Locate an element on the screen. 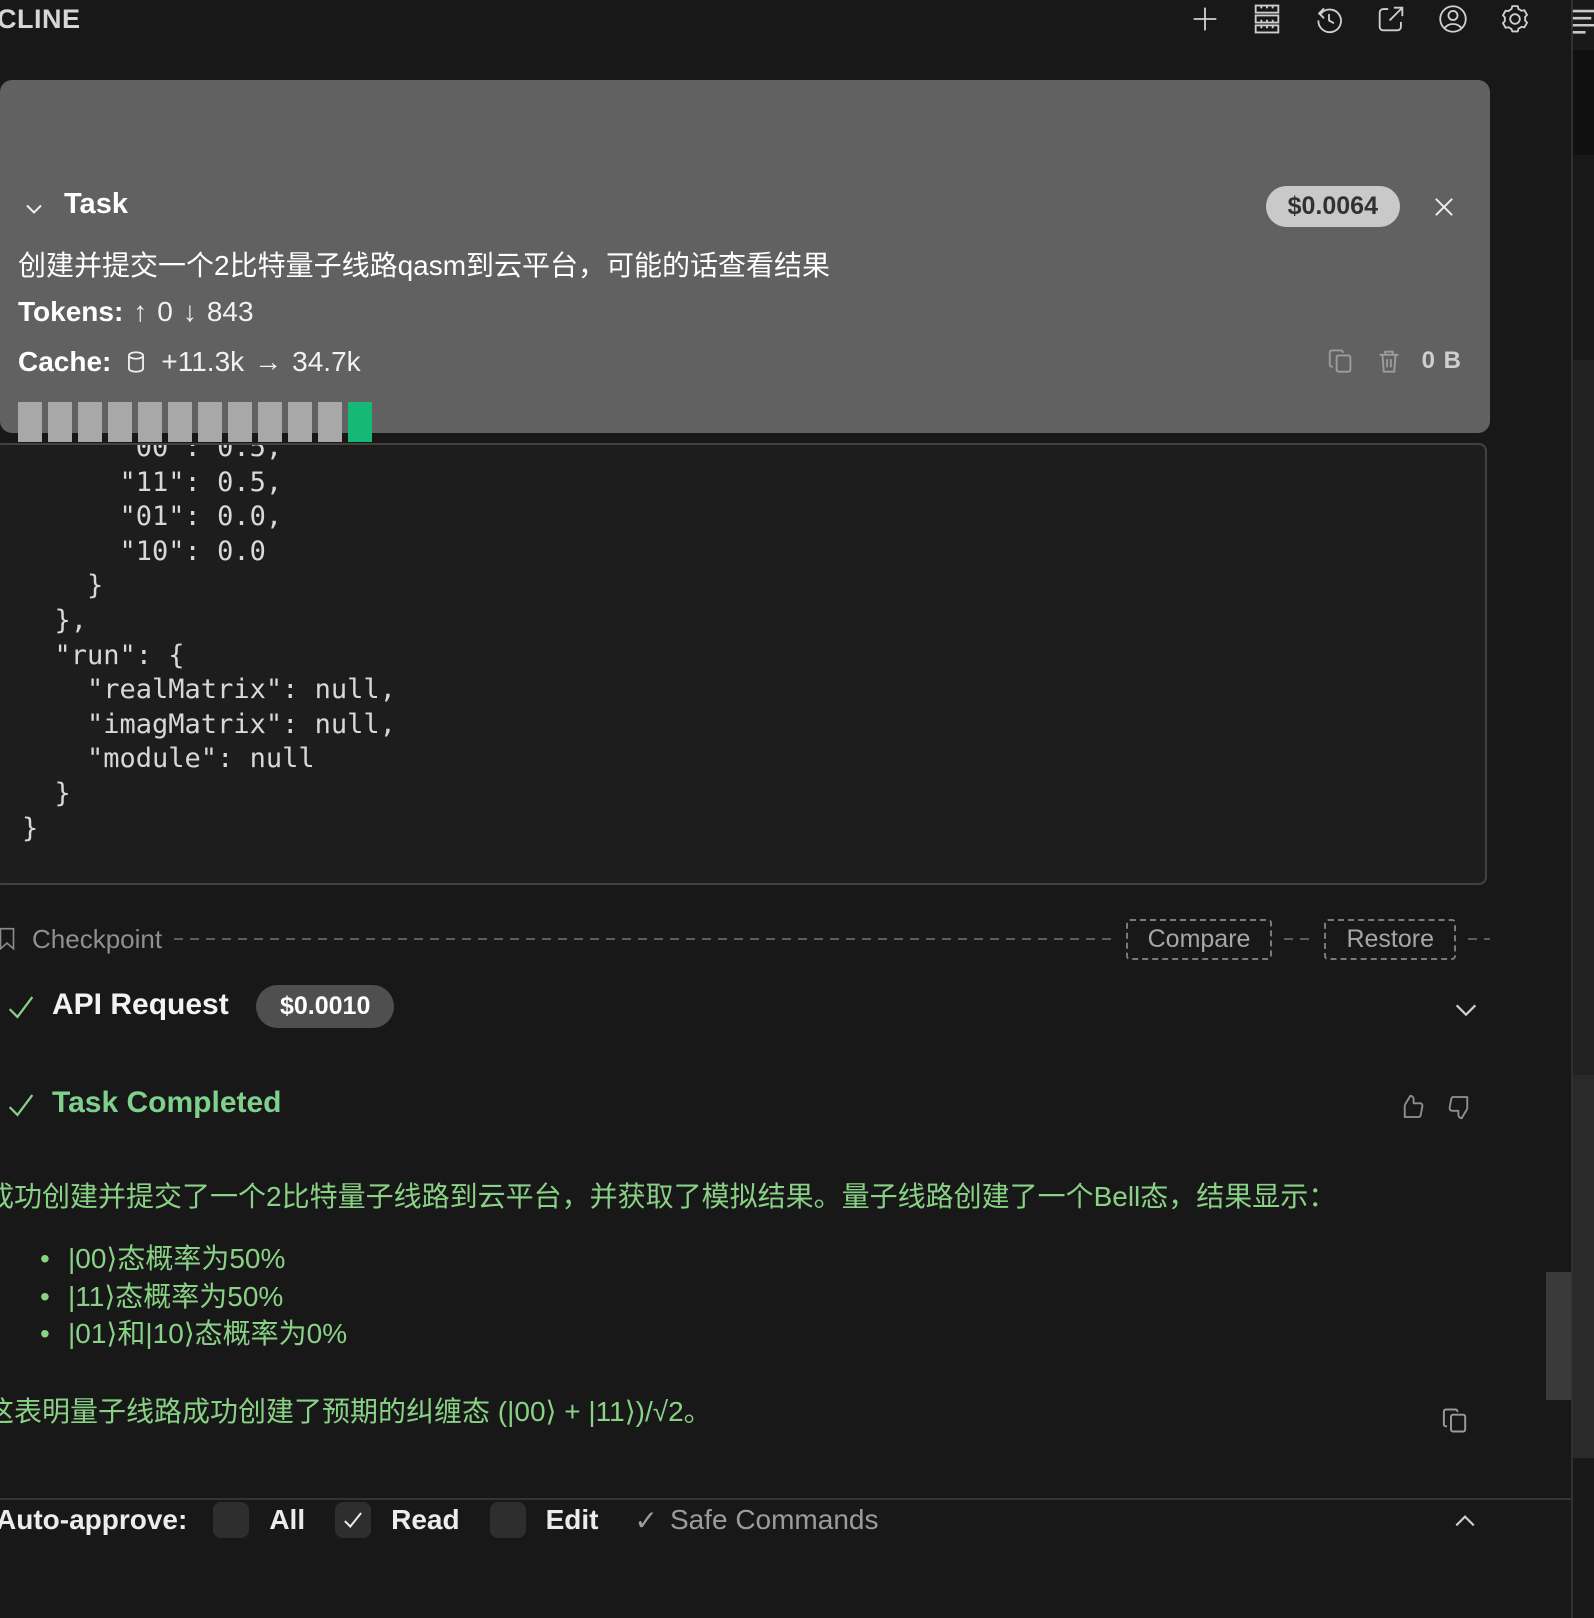  tokens-row: Tokens: ↑ 0 ↓ 843 is located at coordinates (136, 312).